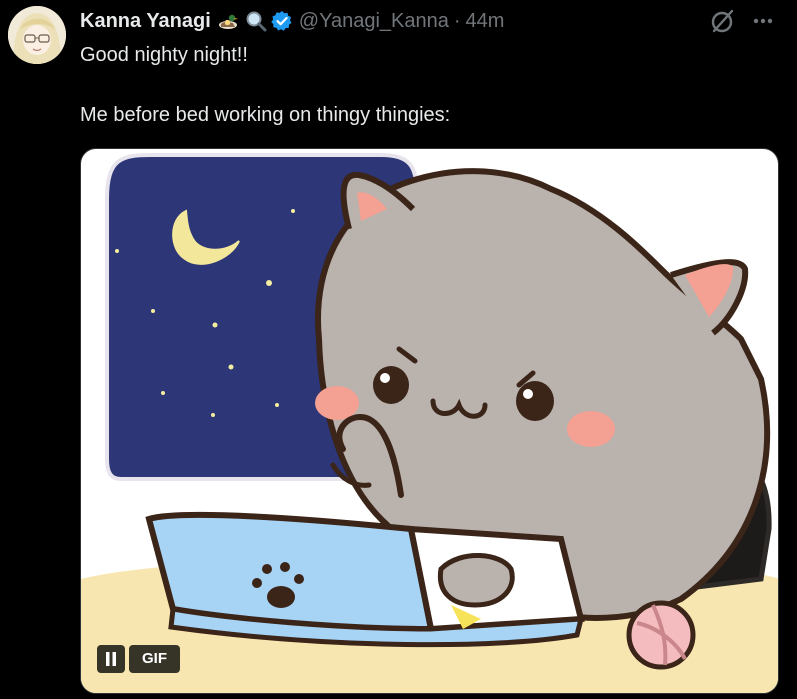 Image resolution: width=797 pixels, height=699 pixels. What do you see at coordinates (228, 21) in the screenshot?
I see `duck-emoji-icon` at bounding box center [228, 21].